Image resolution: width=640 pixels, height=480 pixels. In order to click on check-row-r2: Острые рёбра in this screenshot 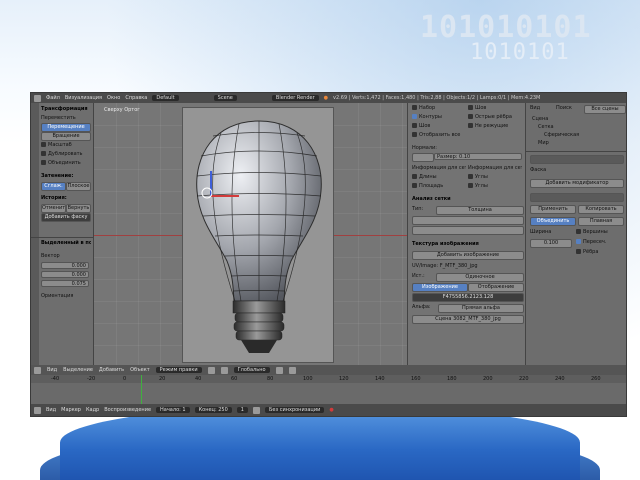, I will do `click(496, 117)`.